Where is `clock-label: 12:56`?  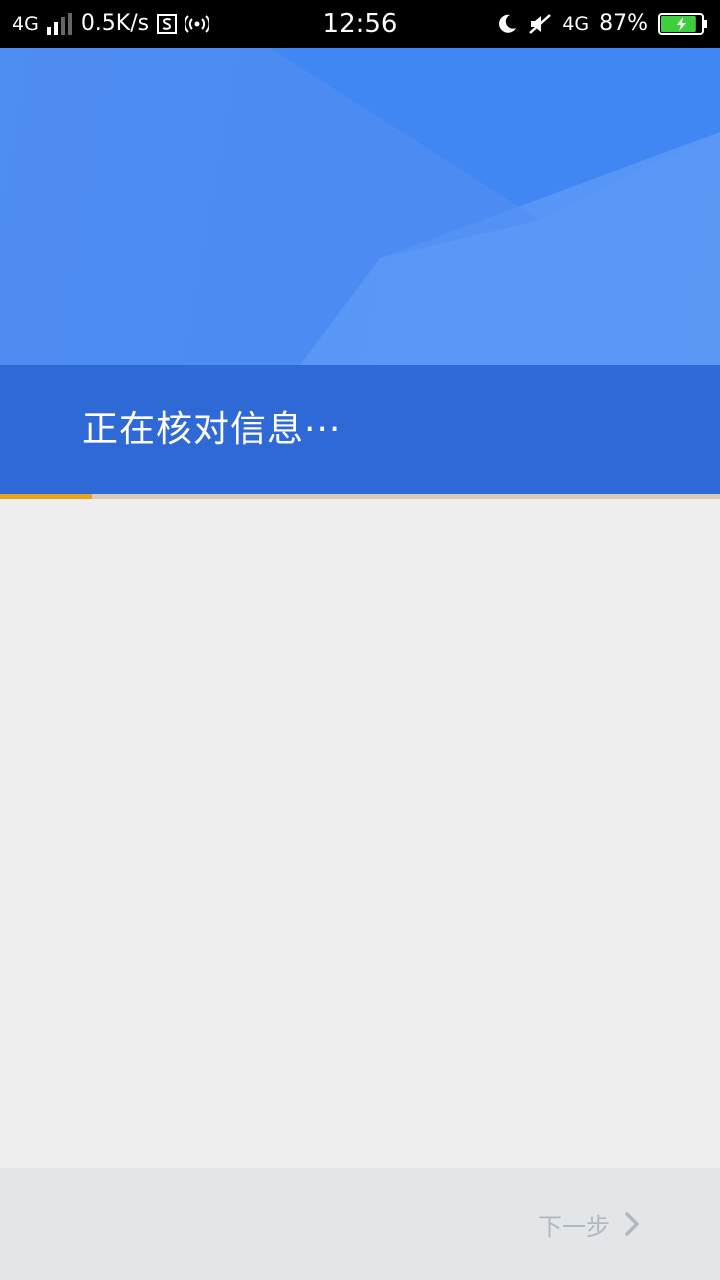
clock-label: 12:56 is located at coordinates (360, 24).